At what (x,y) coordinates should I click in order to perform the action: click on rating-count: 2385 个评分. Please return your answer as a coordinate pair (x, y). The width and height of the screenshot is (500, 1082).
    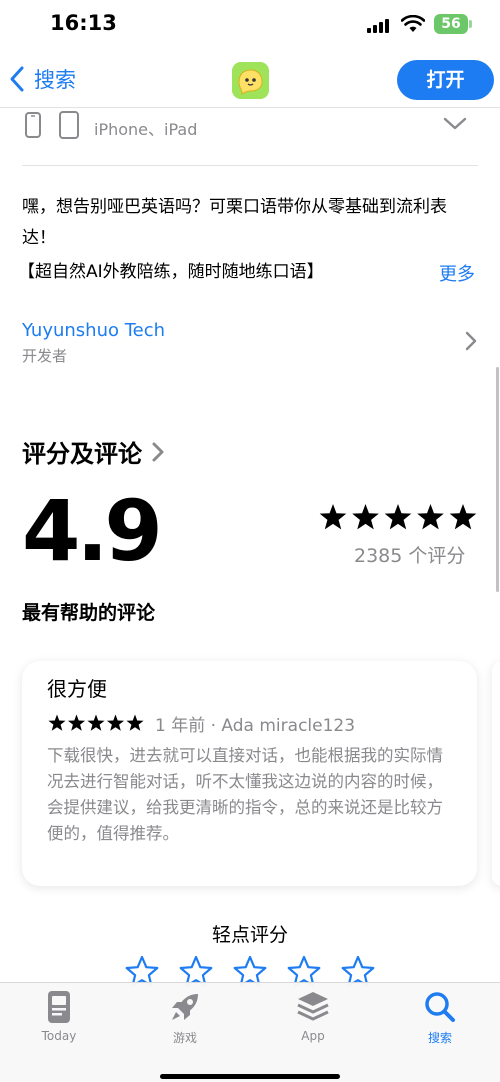
    Looking at the image, I should click on (410, 556).